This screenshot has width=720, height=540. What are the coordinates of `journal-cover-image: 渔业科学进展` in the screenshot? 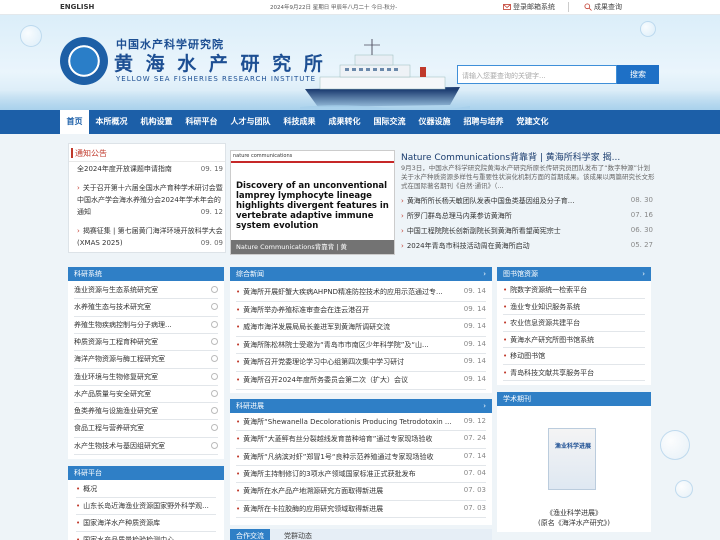 It's located at (572, 459).